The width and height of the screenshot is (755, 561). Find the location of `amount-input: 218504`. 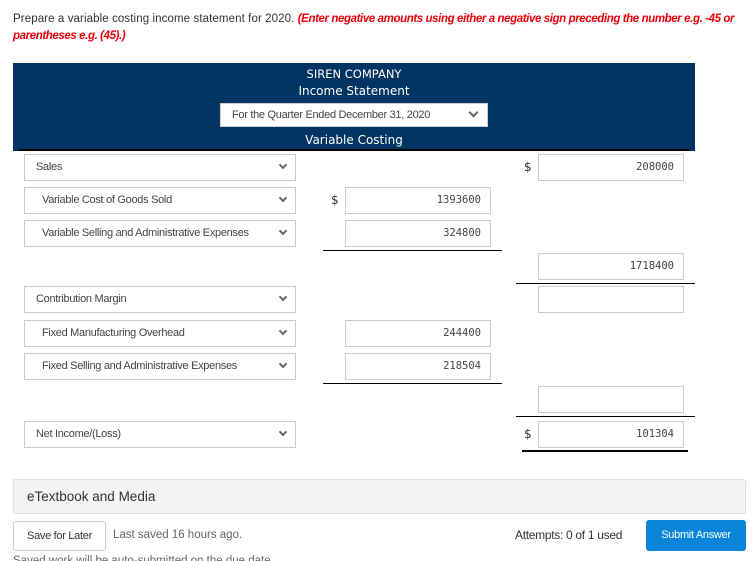

amount-input: 218504 is located at coordinates (418, 366).